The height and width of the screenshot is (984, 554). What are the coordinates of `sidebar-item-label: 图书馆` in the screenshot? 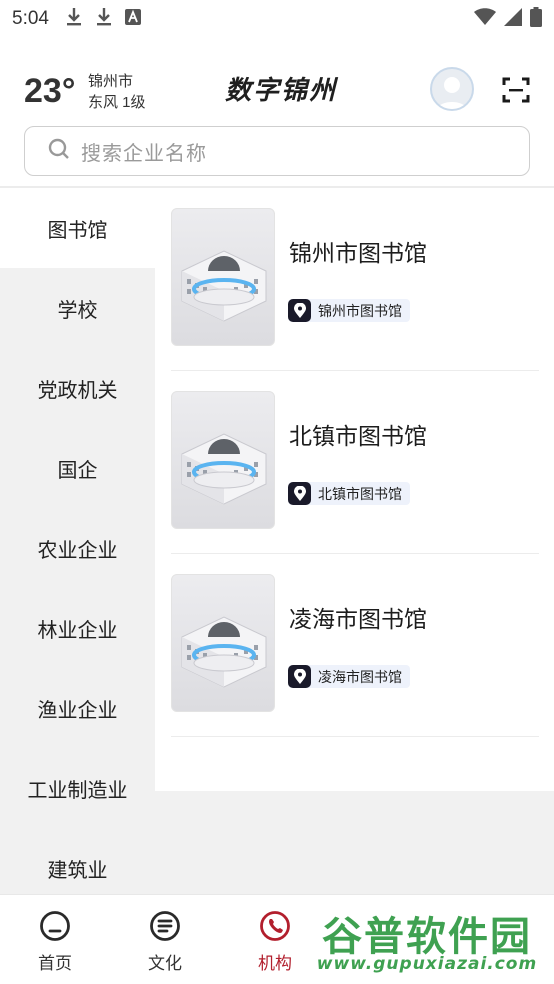 It's located at (77, 230).